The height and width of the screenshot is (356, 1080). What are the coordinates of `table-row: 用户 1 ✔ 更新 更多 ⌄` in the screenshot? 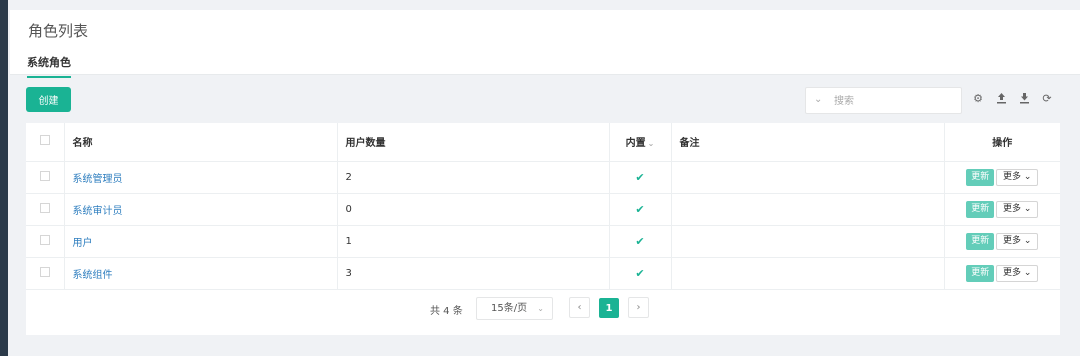 It's located at (543, 241).